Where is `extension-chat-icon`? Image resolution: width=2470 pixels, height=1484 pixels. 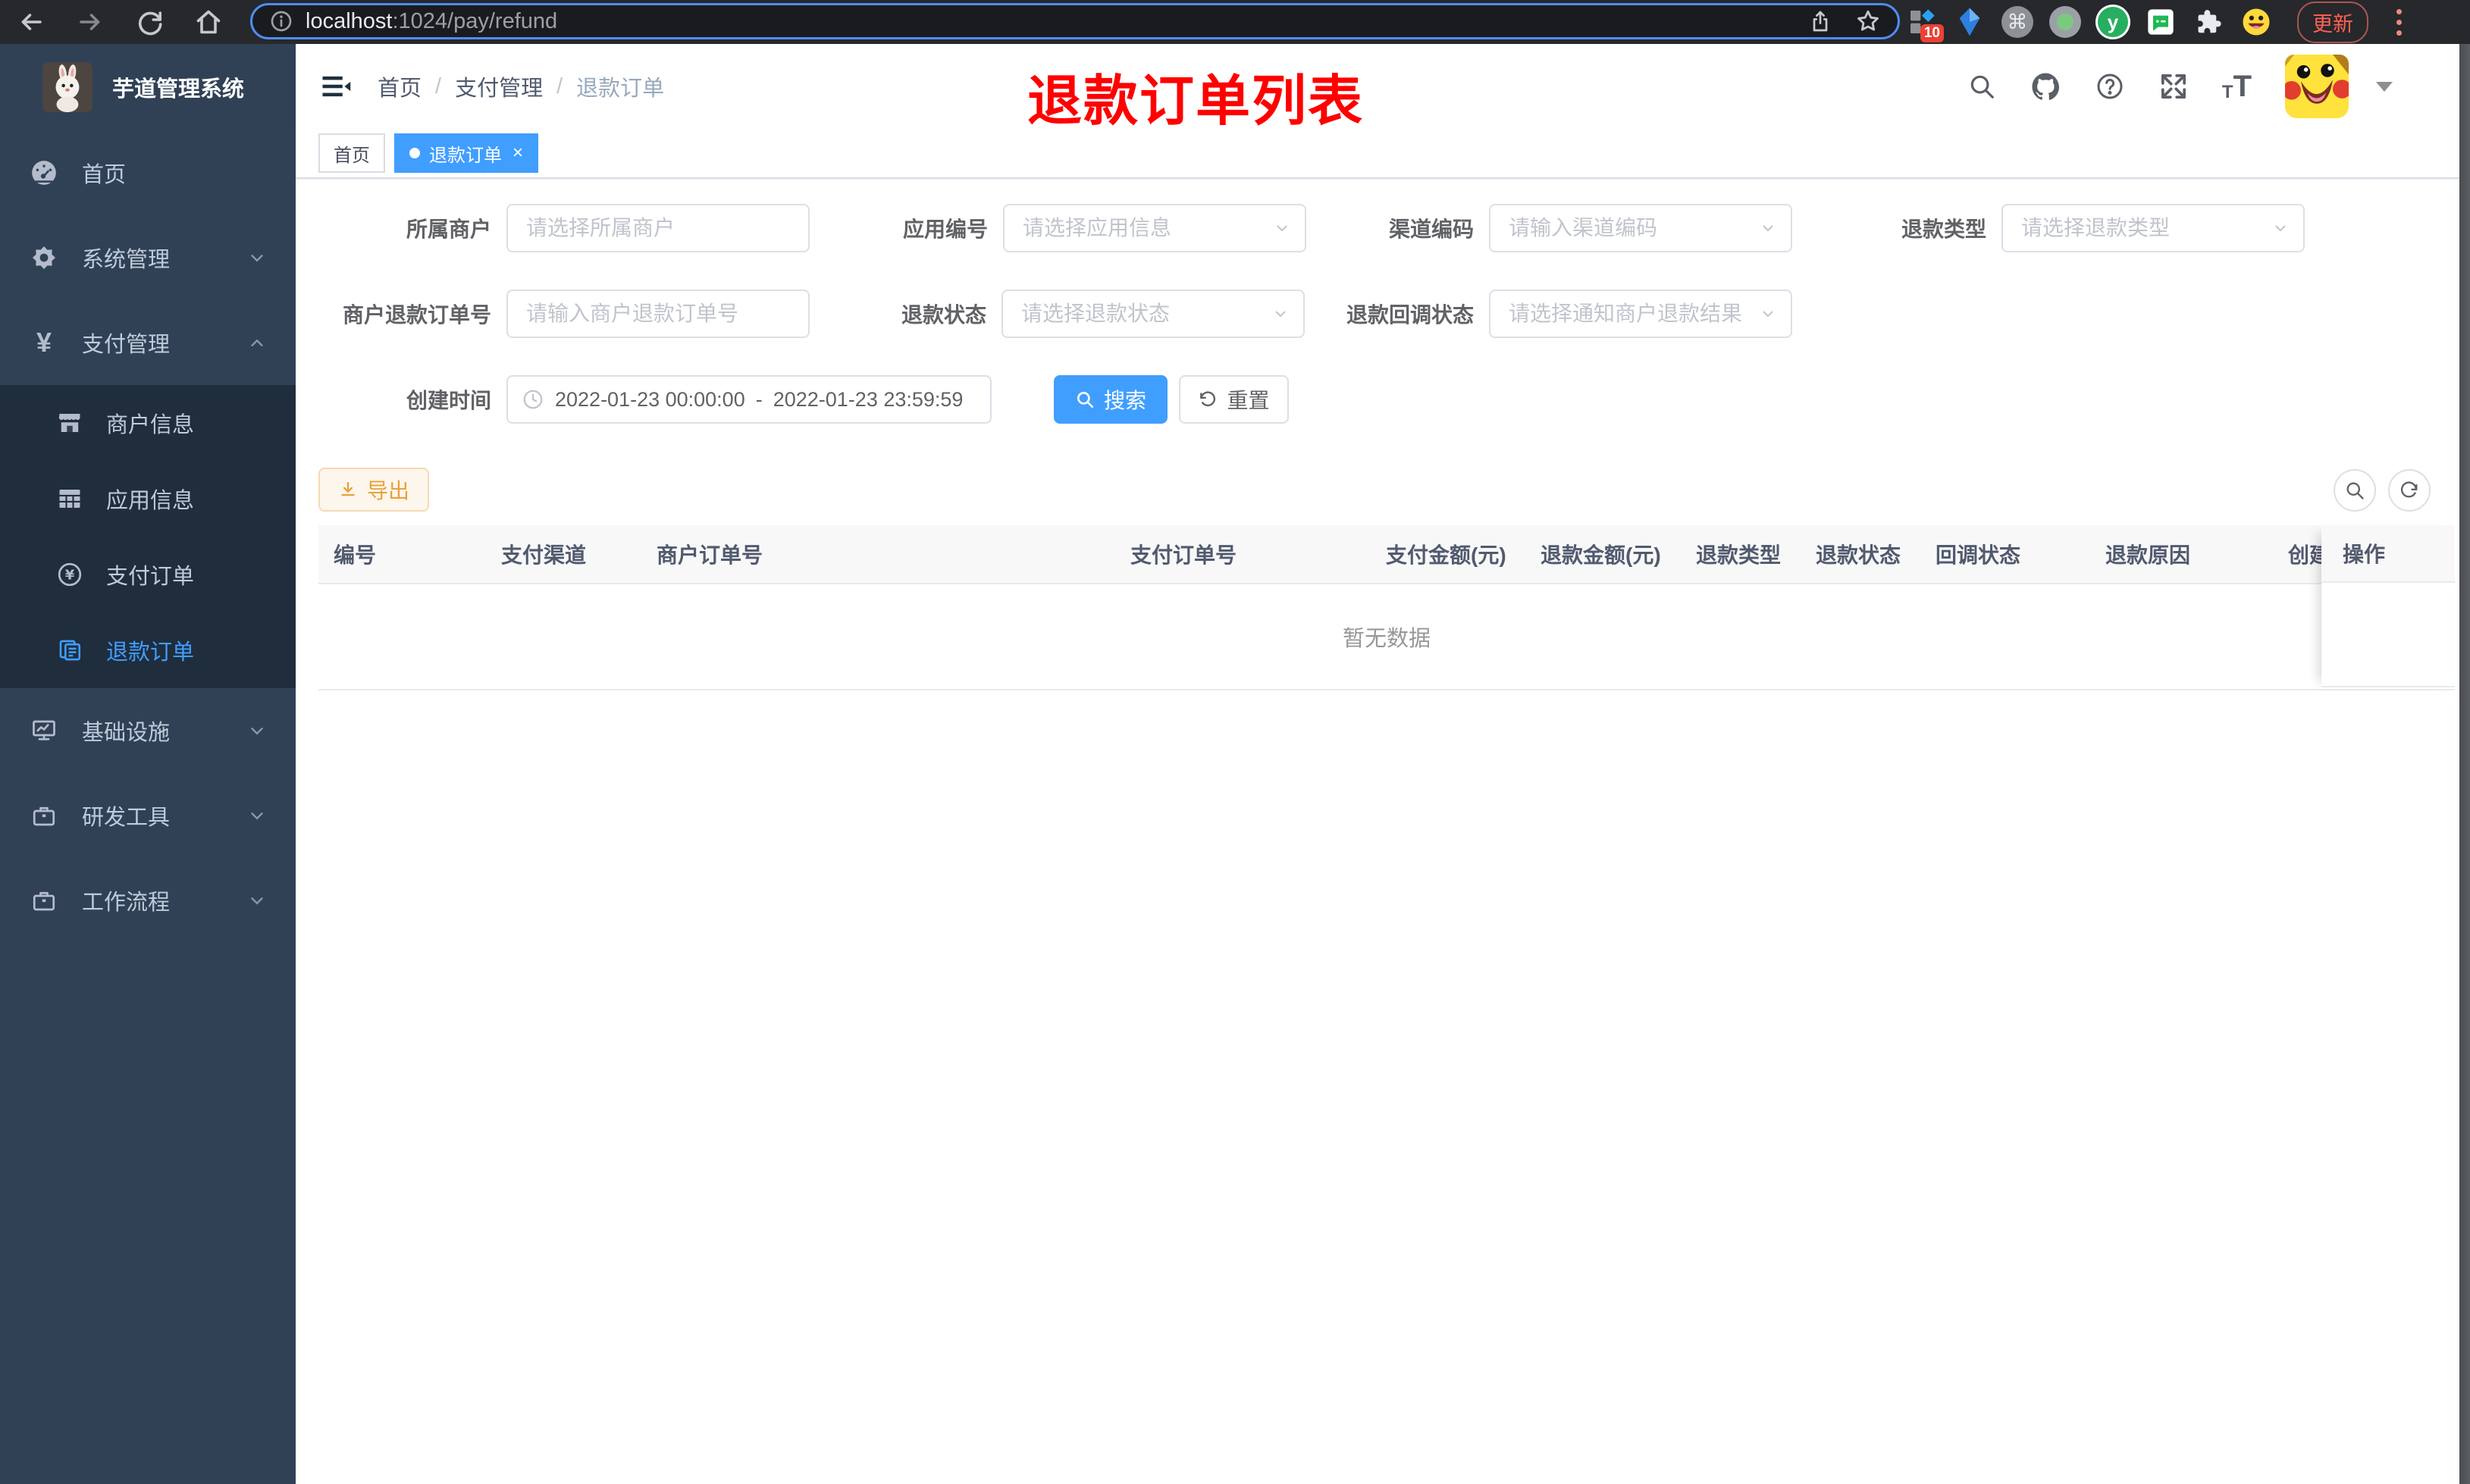
extension-chat-icon is located at coordinates (2160, 22).